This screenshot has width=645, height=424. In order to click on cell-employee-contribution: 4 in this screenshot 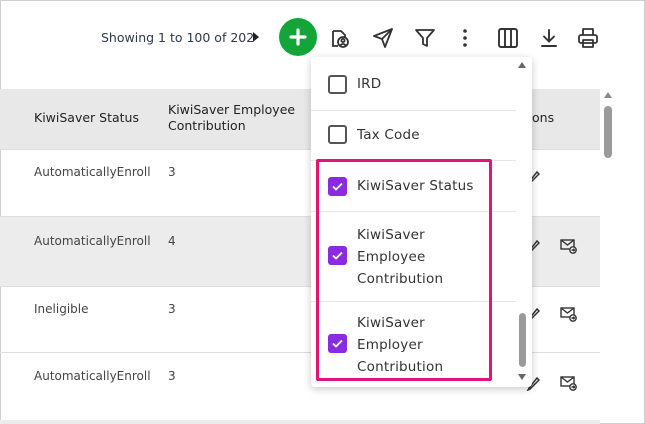, I will do `click(172, 241)`.